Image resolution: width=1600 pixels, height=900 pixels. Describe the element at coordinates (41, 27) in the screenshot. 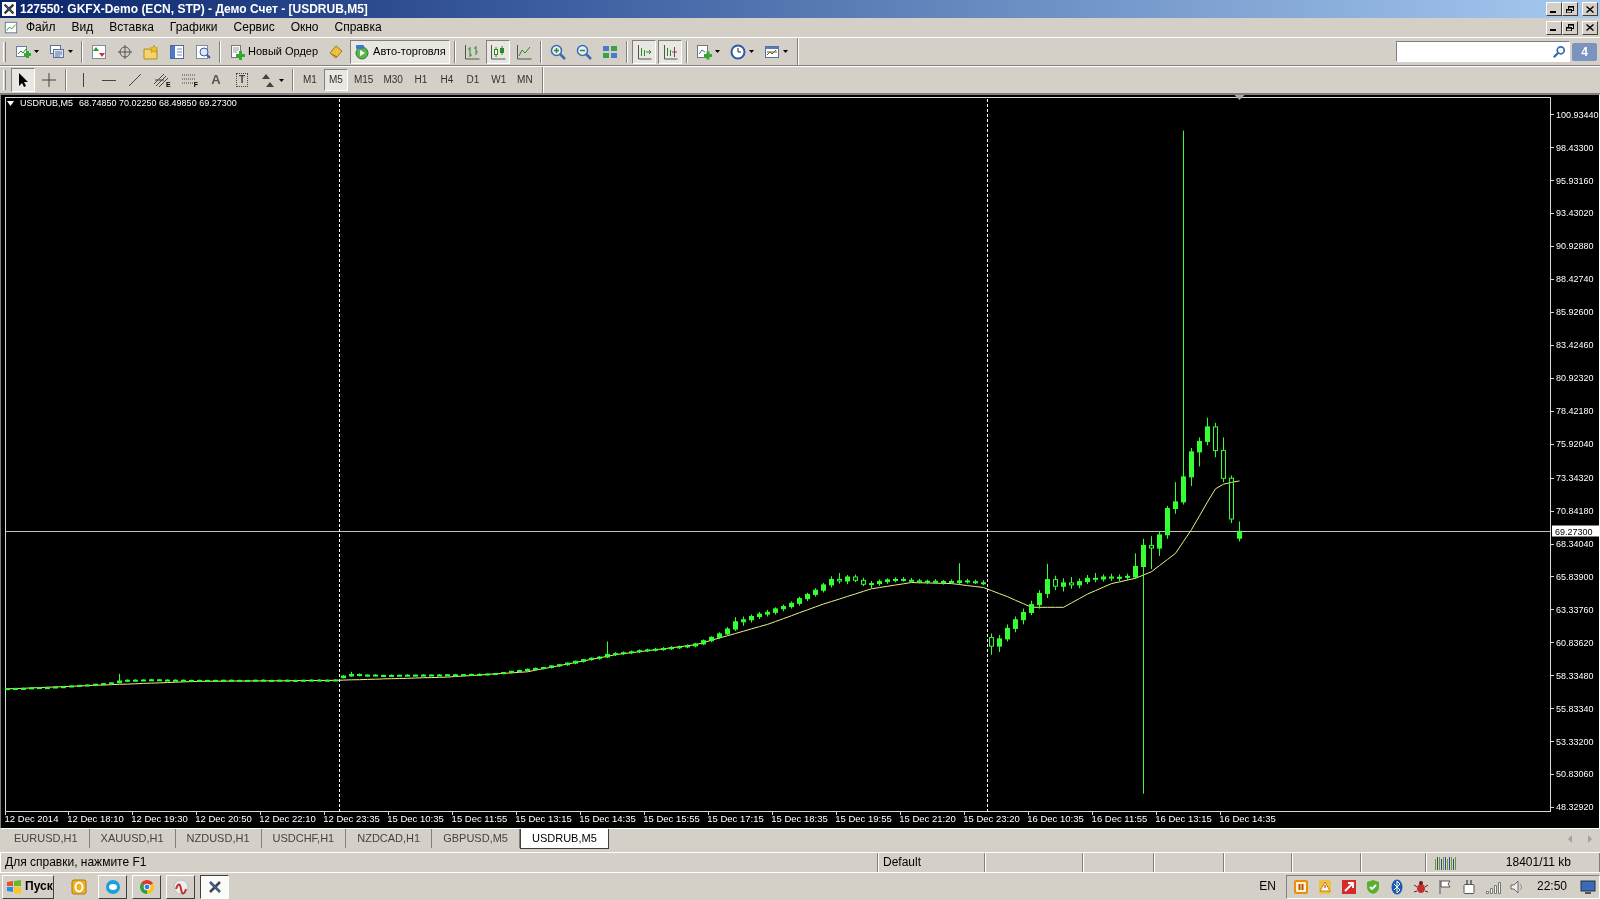

I see `menu-item: Файл` at that location.